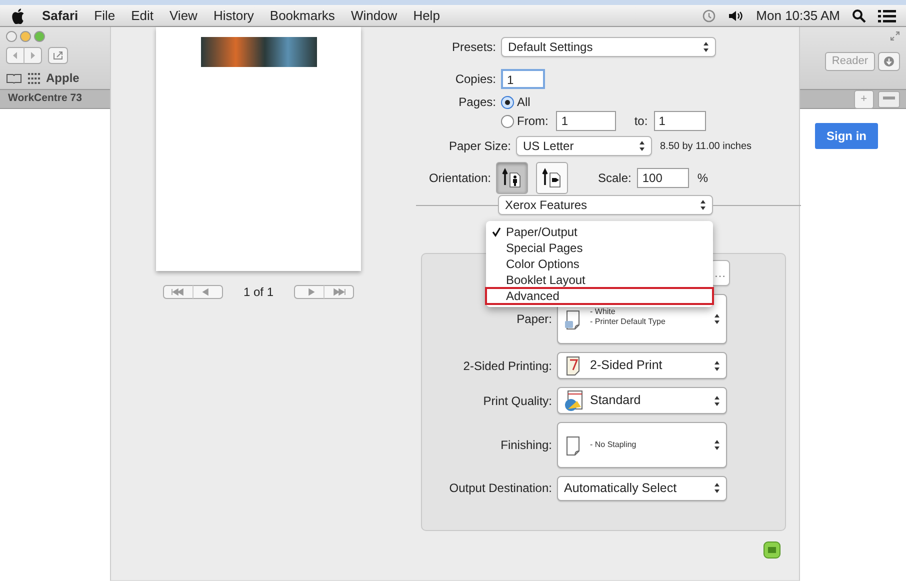  Describe the element at coordinates (479, 146) in the screenshot. I see `field-label: Paper Size:` at that location.